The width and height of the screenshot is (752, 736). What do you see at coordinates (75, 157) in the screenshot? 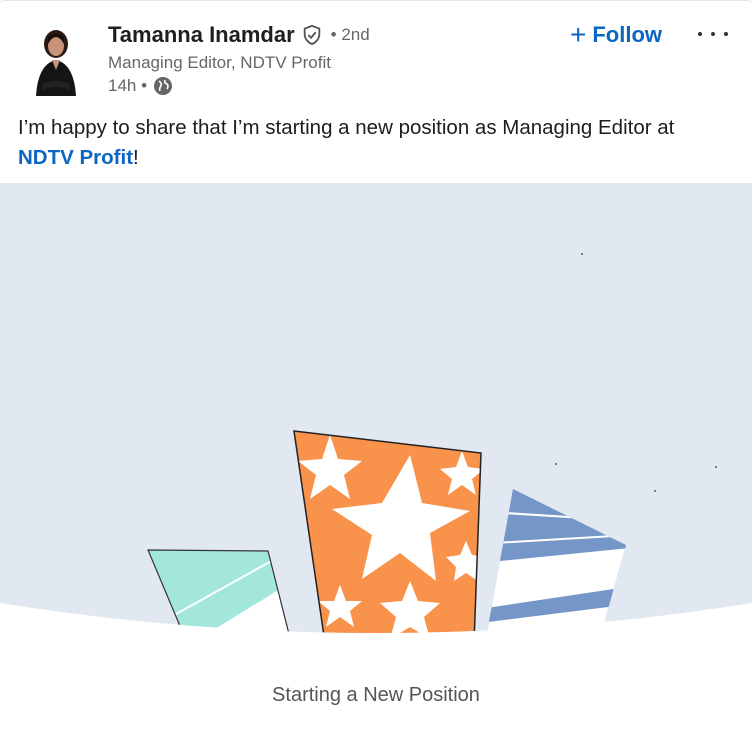
I see `company-link: NDTV Profit` at bounding box center [75, 157].